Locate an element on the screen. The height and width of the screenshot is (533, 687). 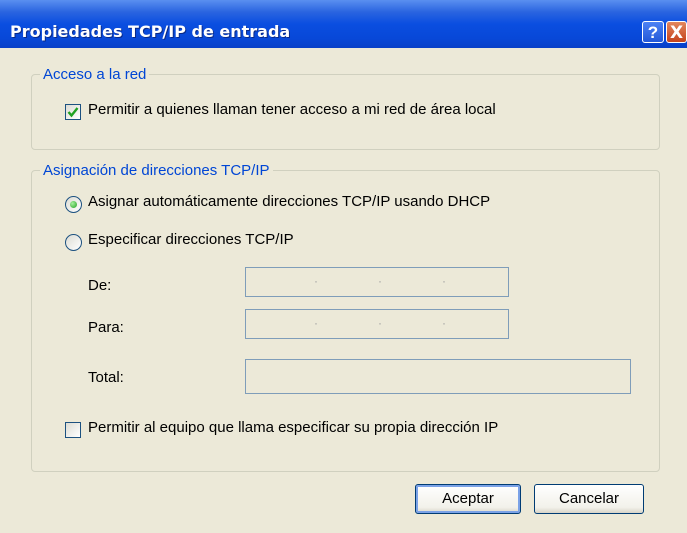
tcpip-assignment-legend: Asignación de direcciones TCP/IP is located at coordinates (156, 170).